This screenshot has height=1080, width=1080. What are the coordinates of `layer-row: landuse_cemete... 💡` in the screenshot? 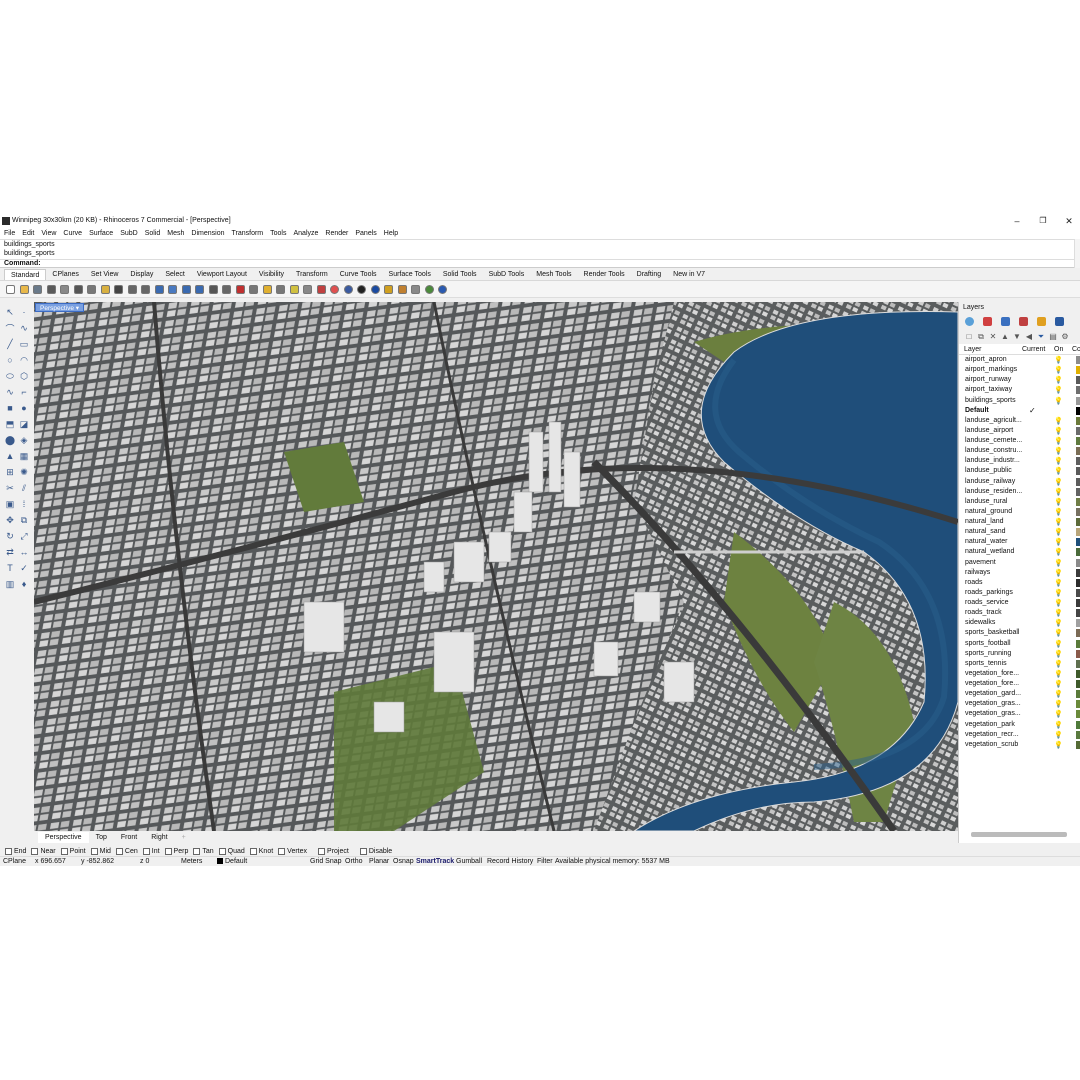 It's located at (1019, 441).